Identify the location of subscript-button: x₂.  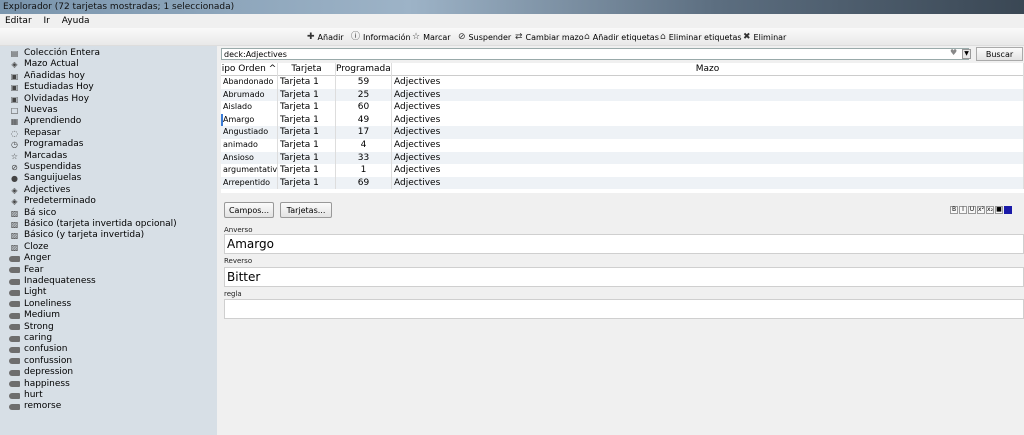
(990, 210).